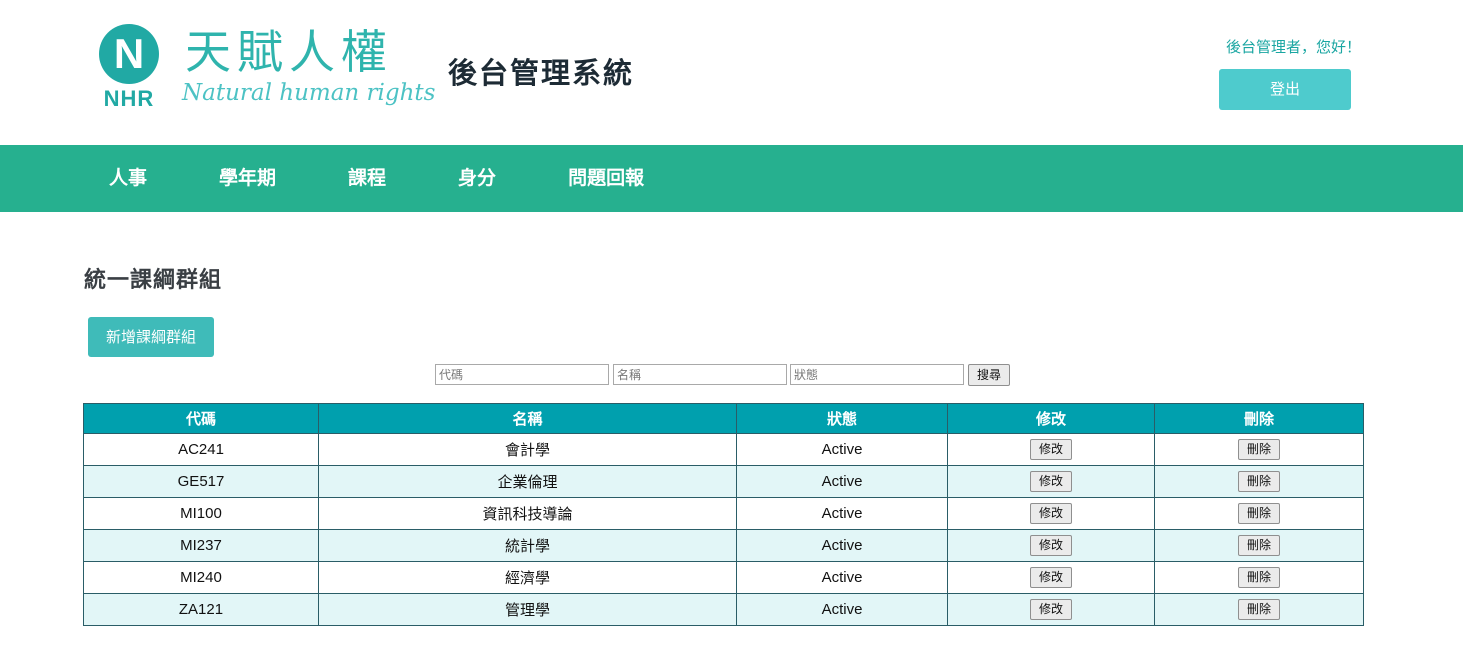  What do you see at coordinates (129, 54) in the screenshot?
I see `logo-n-icon: N` at bounding box center [129, 54].